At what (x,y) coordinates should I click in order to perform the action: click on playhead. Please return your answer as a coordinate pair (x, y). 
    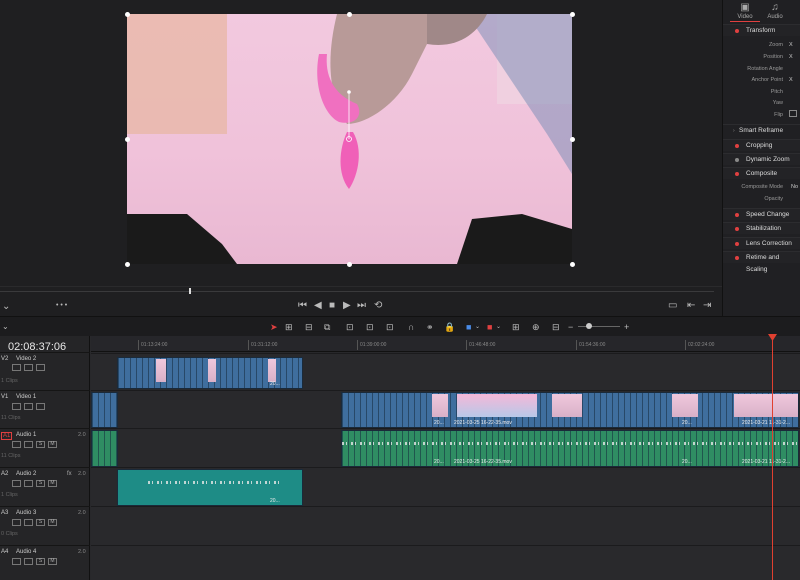
    Looking at the image, I should click on (772, 459).